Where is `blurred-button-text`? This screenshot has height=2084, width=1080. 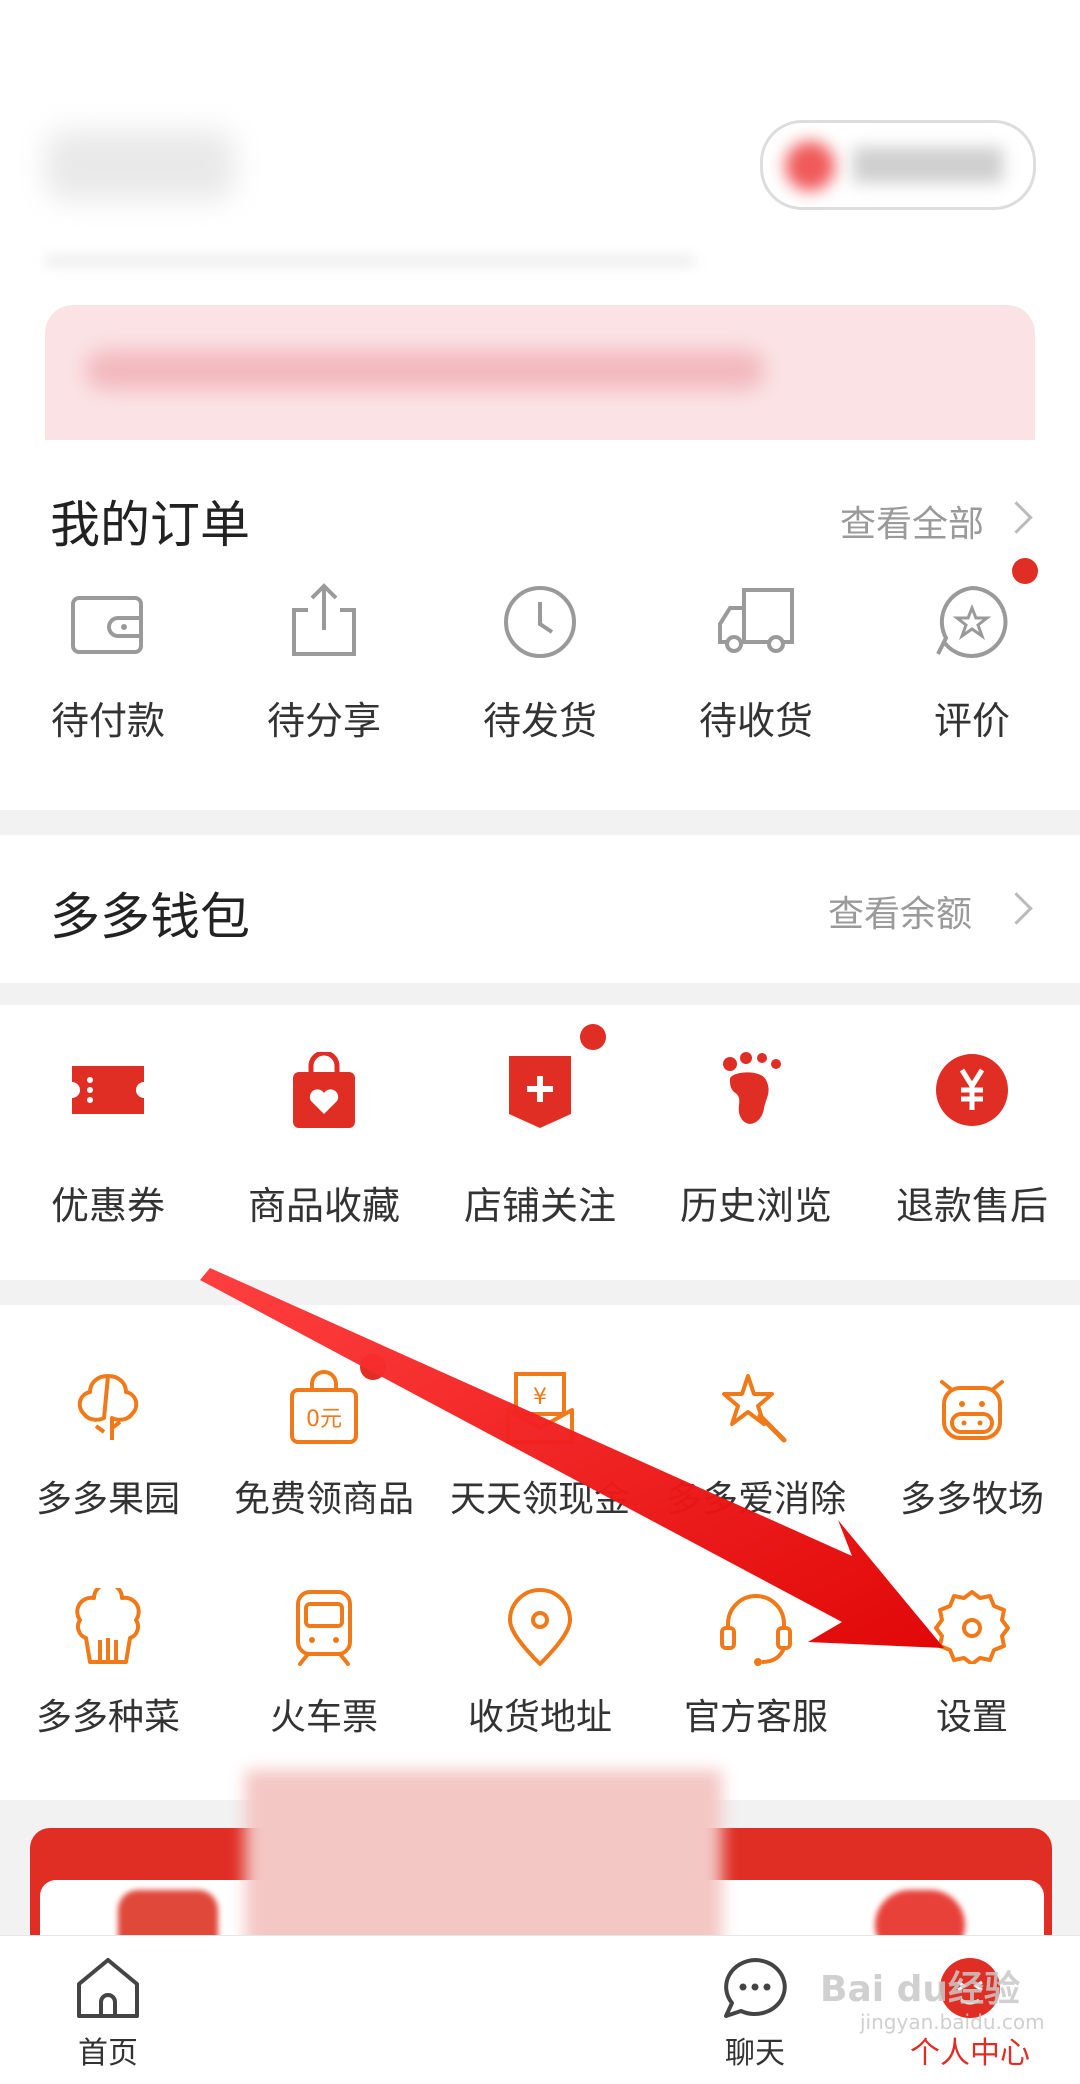
blurred-button-text is located at coordinates (928, 165).